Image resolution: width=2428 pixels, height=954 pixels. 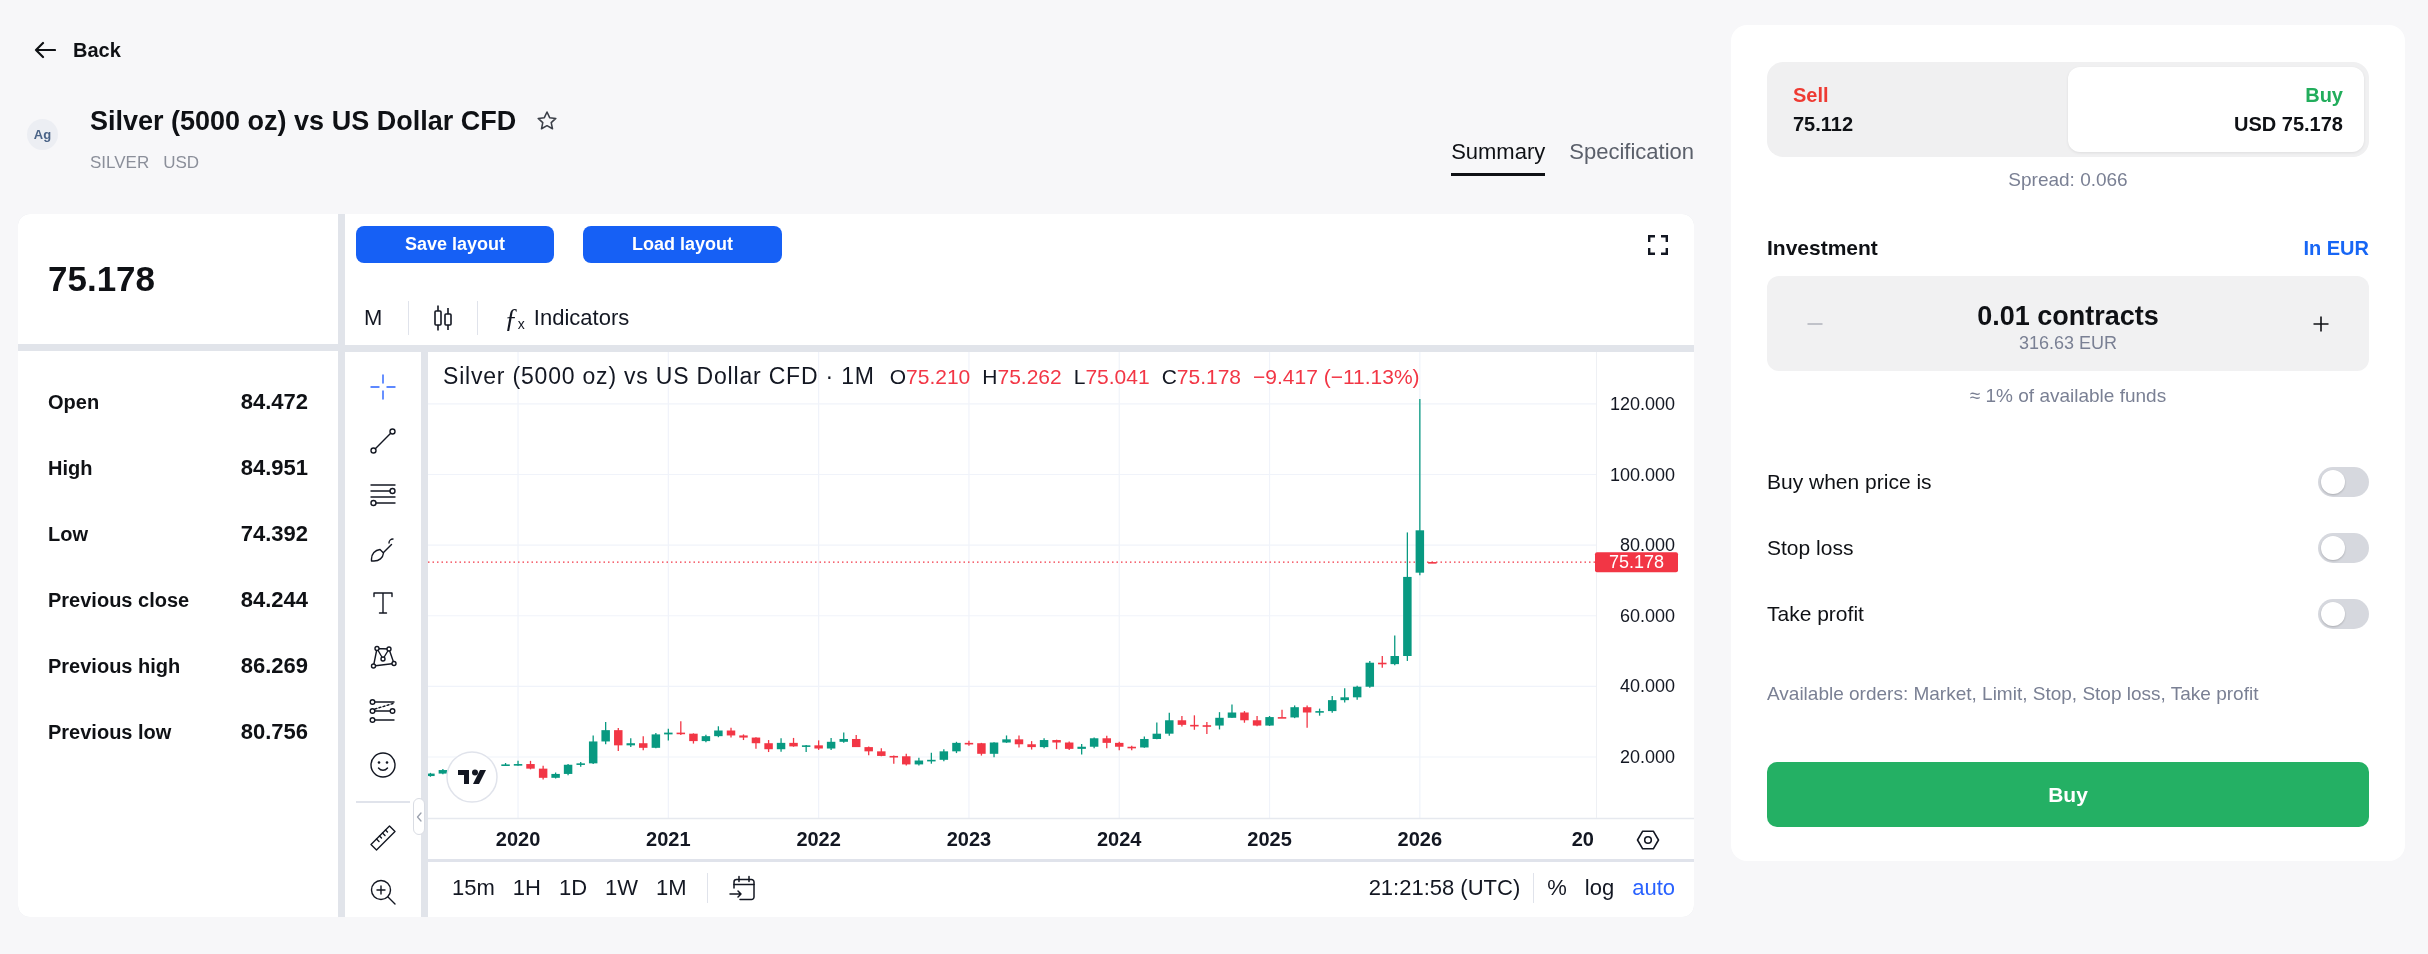 What do you see at coordinates (274, 468) in the screenshot?
I see `stat-value: 84.951` at bounding box center [274, 468].